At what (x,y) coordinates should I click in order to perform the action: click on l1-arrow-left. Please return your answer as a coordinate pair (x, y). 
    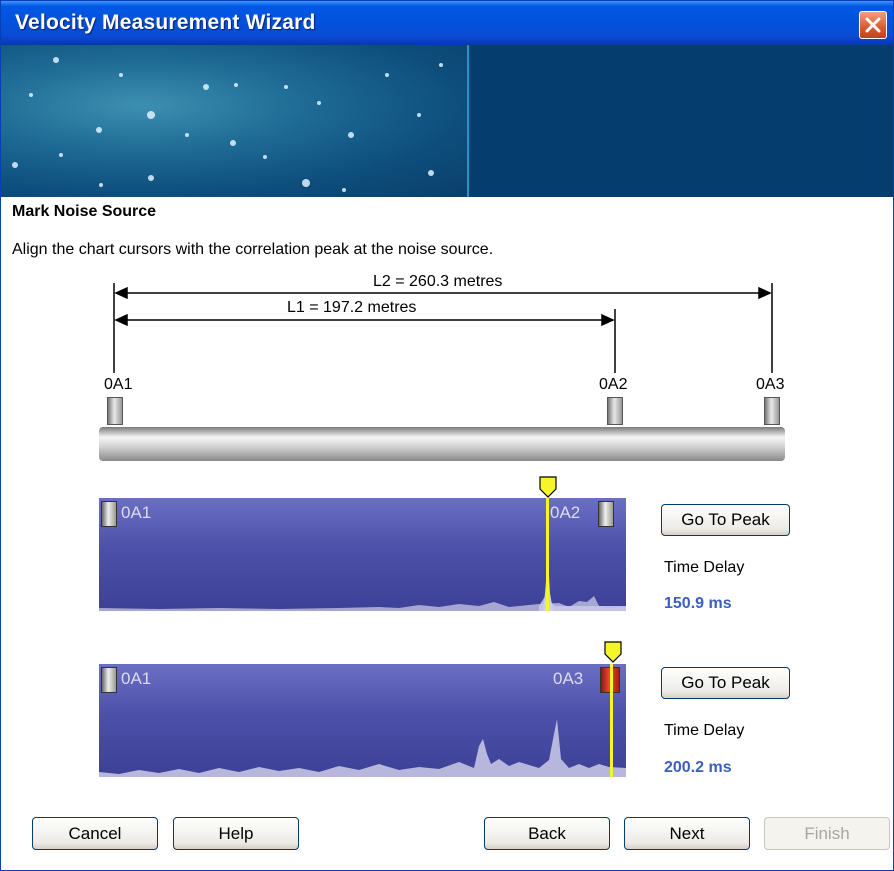
    Looking at the image, I should click on (121, 320).